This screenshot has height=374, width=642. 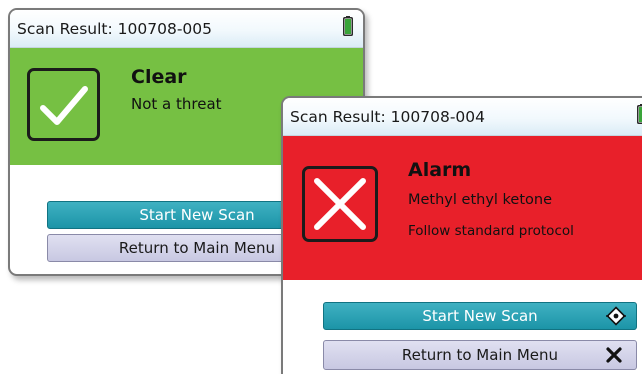 I want to click on start-new-scan-button: Start New Scan, so click(x=480, y=316).